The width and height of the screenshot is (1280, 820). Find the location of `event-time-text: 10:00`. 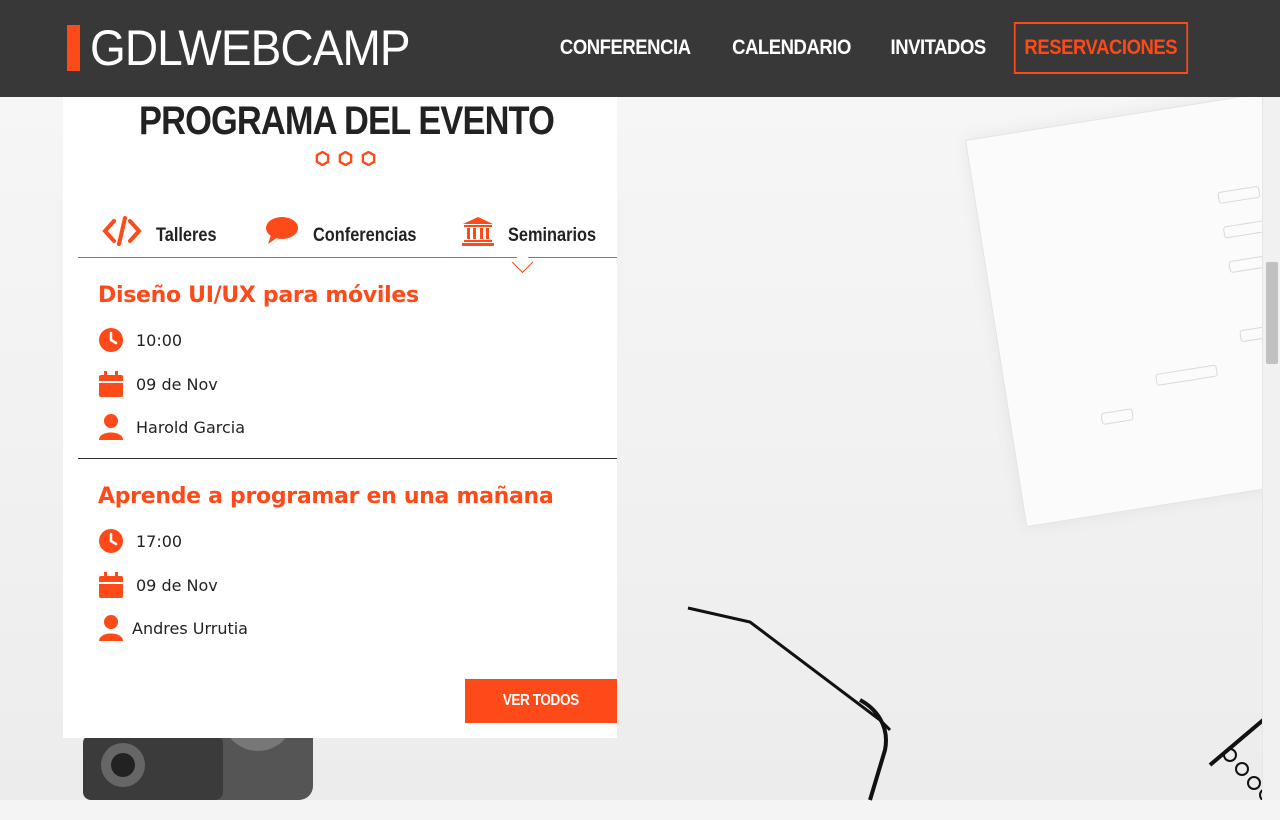

event-time-text: 10:00 is located at coordinates (159, 340).